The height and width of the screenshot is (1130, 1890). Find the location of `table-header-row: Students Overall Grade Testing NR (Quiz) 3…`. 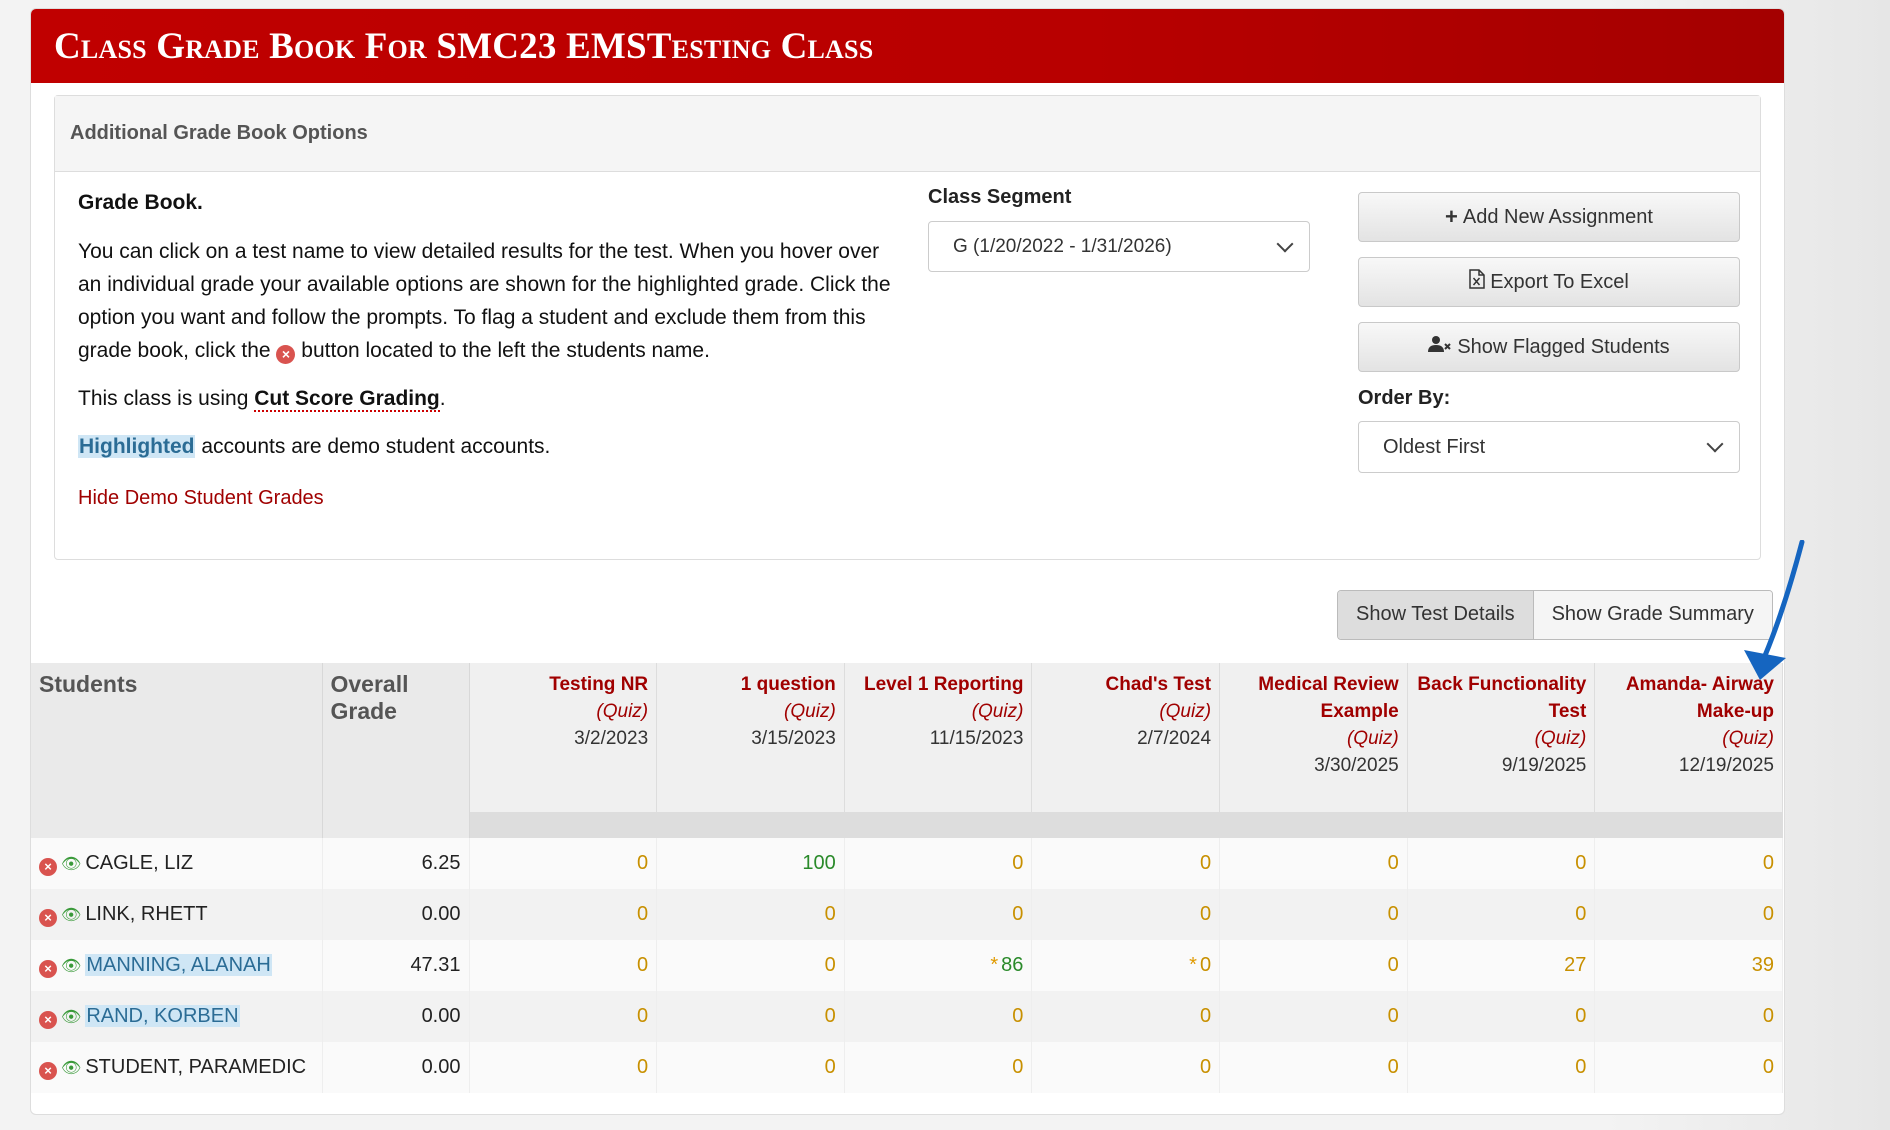

table-header-row: Students Overall Grade Testing NR (Quiz) 3… is located at coordinates (907, 750).